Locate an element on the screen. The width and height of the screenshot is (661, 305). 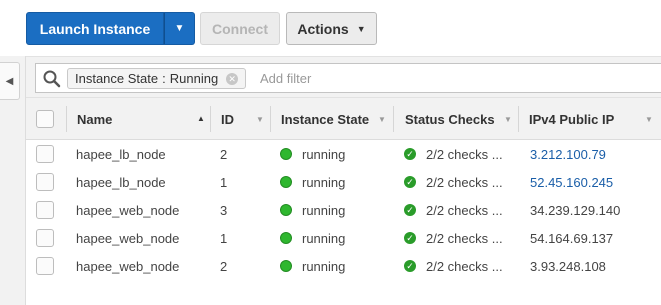
column-header-ipv4-public-ip: IPv4 Public IP is located at coordinates (571, 119).